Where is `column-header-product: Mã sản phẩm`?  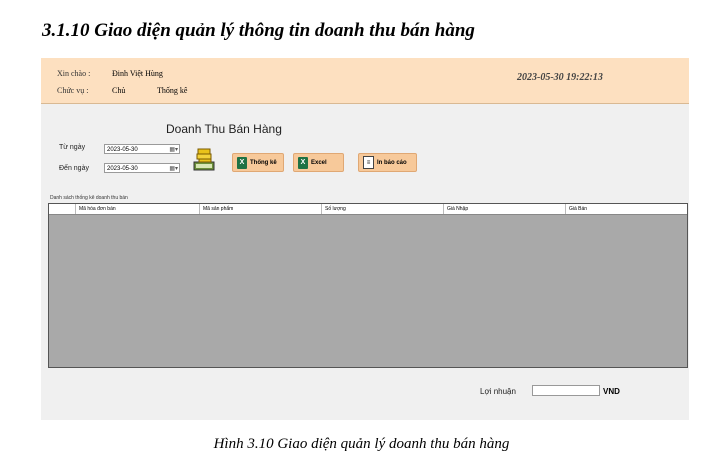 column-header-product: Mã sản phẩm is located at coordinates (260, 209).